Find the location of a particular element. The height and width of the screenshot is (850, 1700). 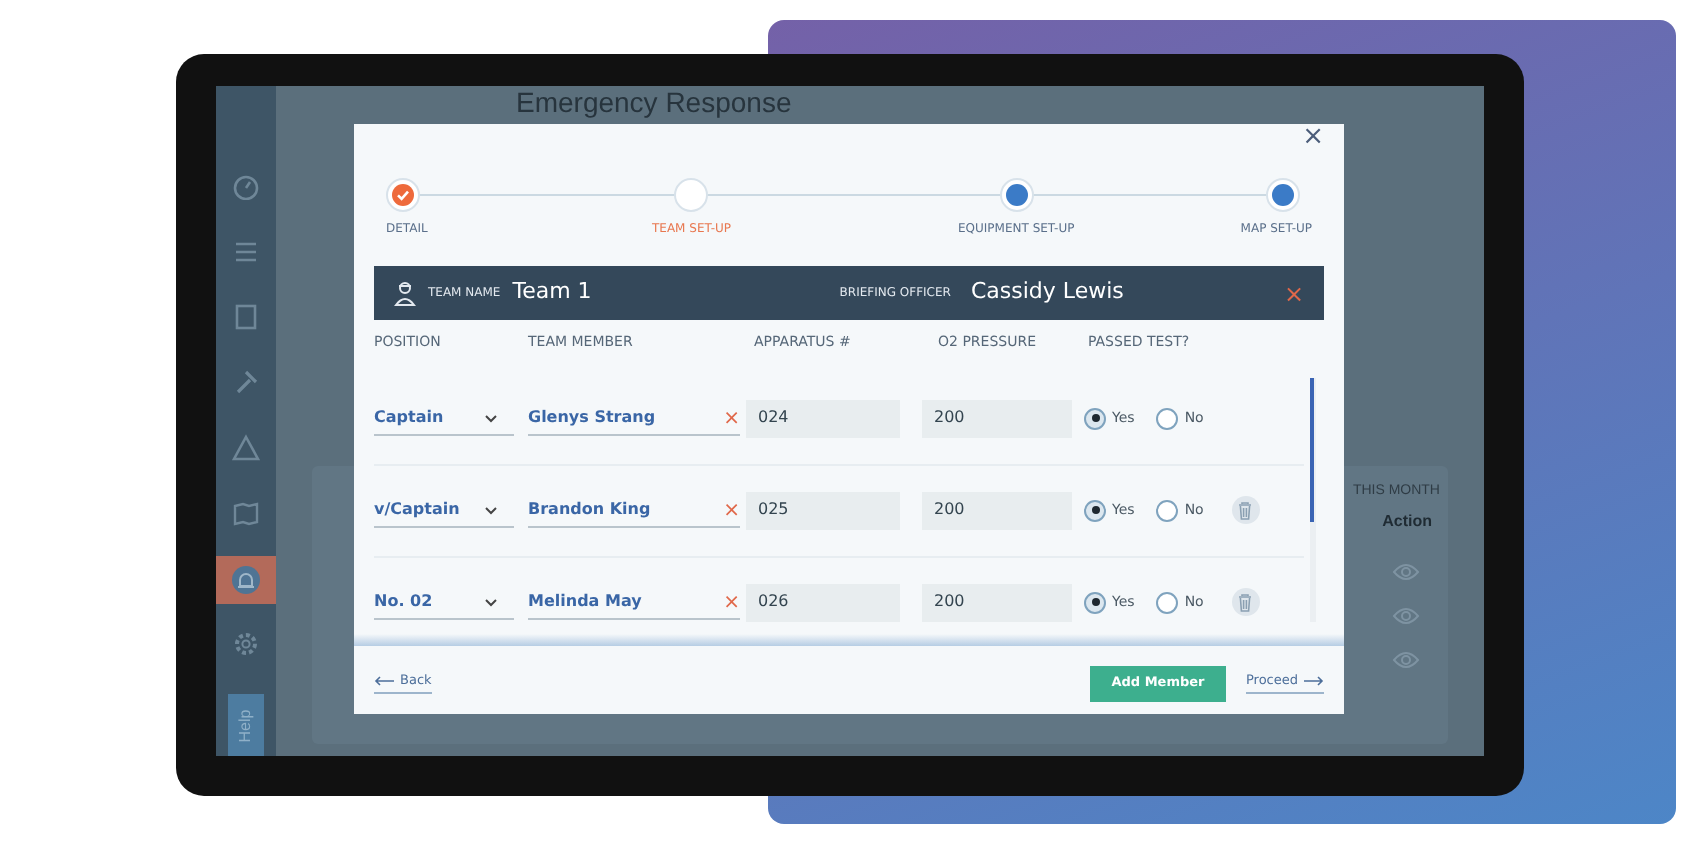

position-select: v/Captain is located at coordinates (444, 510).